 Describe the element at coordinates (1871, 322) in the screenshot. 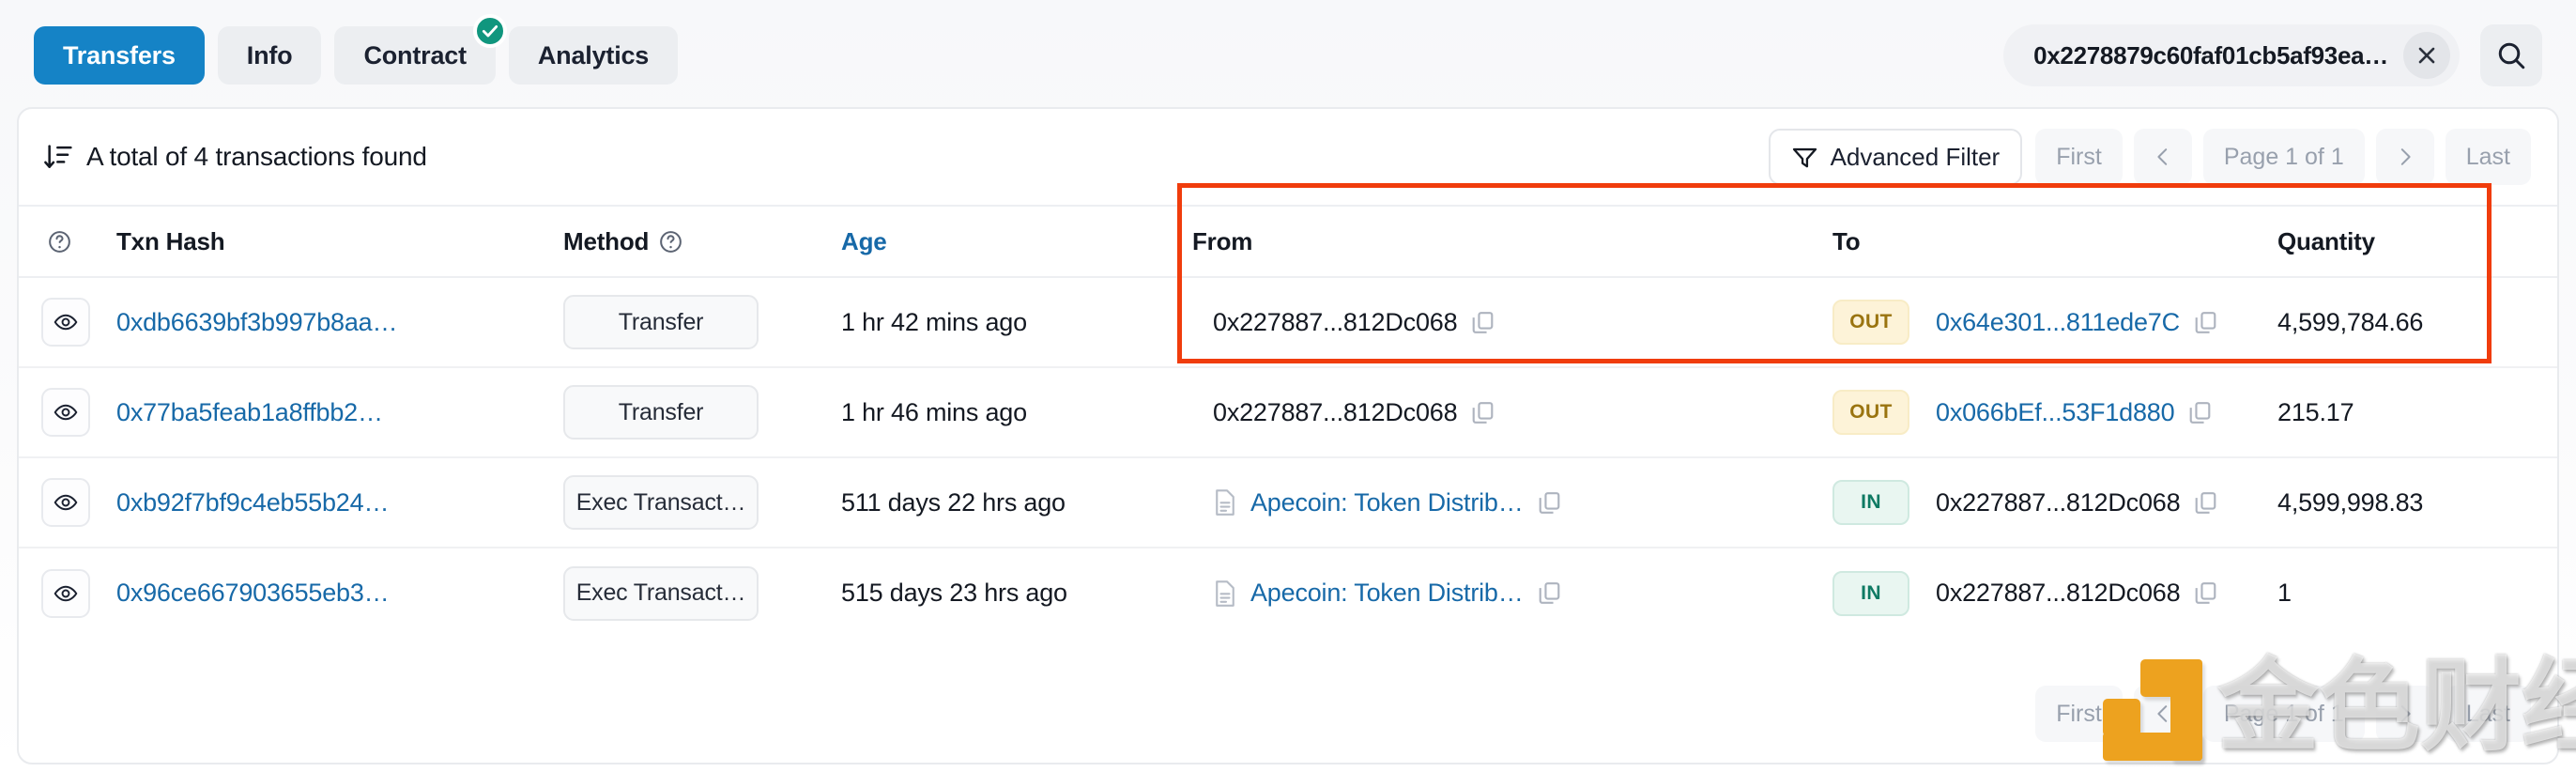

I see `status-badge: OUT` at that location.